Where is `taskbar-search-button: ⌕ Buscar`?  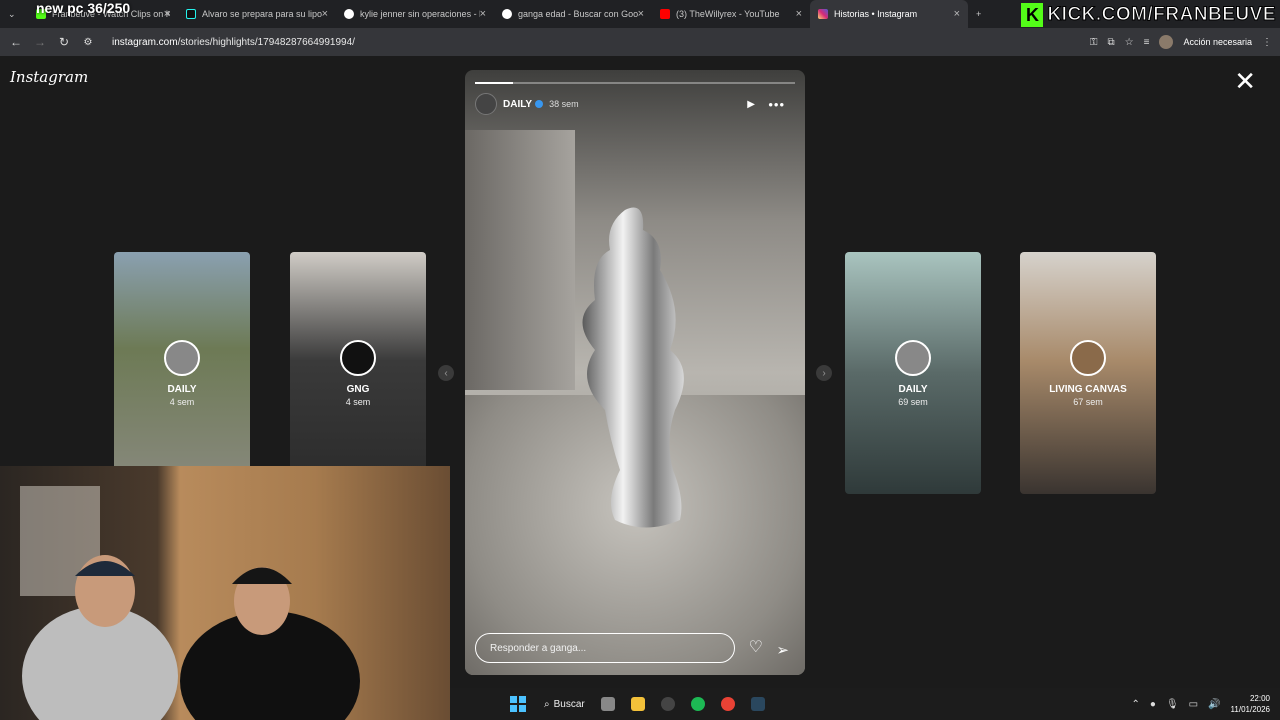
taskbar-search-button: ⌕ Buscar is located at coordinates (564, 704).